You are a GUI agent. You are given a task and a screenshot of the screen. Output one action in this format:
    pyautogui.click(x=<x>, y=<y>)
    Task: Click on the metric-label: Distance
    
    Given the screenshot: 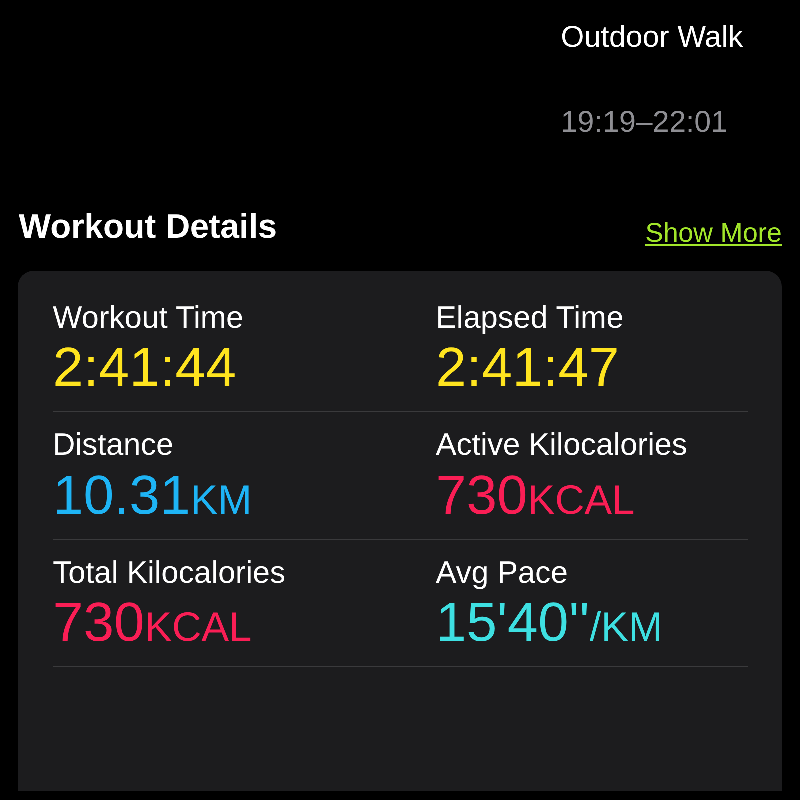 What is the action you would take?
    pyautogui.click(x=114, y=445)
    